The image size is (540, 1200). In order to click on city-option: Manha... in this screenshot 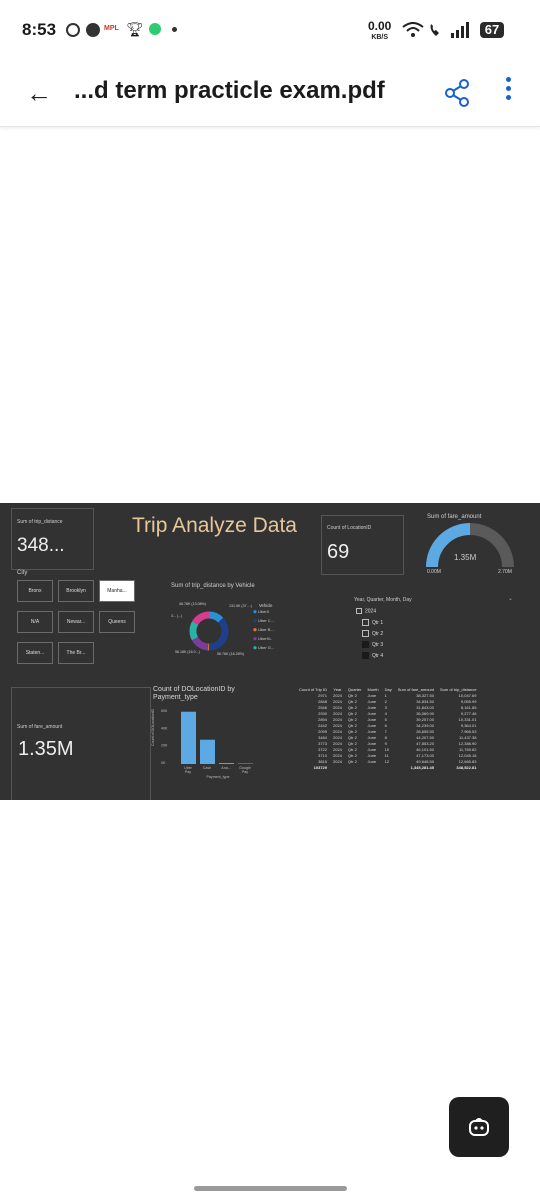, I will do `click(117, 591)`.